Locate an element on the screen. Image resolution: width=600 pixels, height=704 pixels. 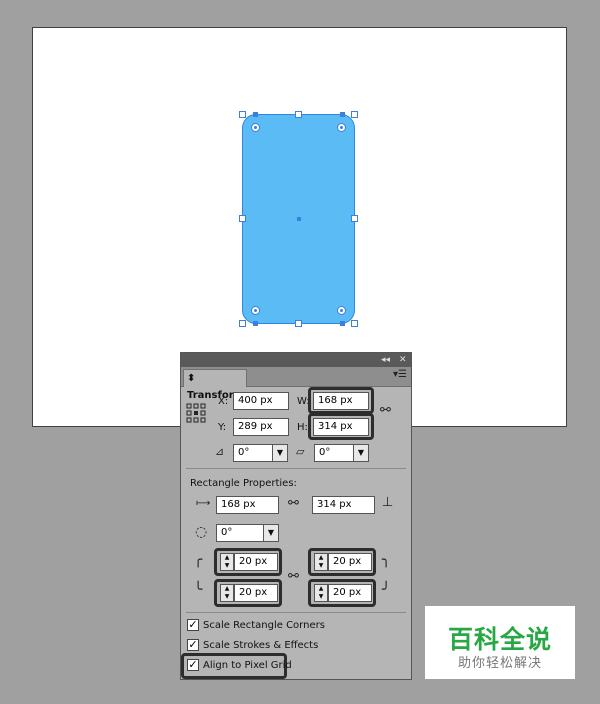
rect-rotate-field: 0° is located at coordinates (240, 533).